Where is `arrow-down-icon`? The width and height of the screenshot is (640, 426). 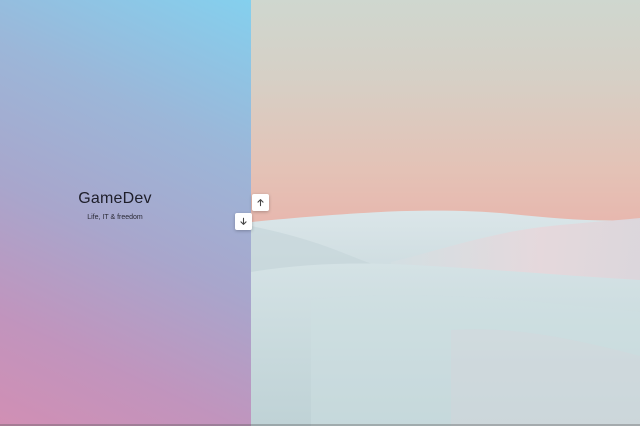 arrow-down-icon is located at coordinates (243, 221).